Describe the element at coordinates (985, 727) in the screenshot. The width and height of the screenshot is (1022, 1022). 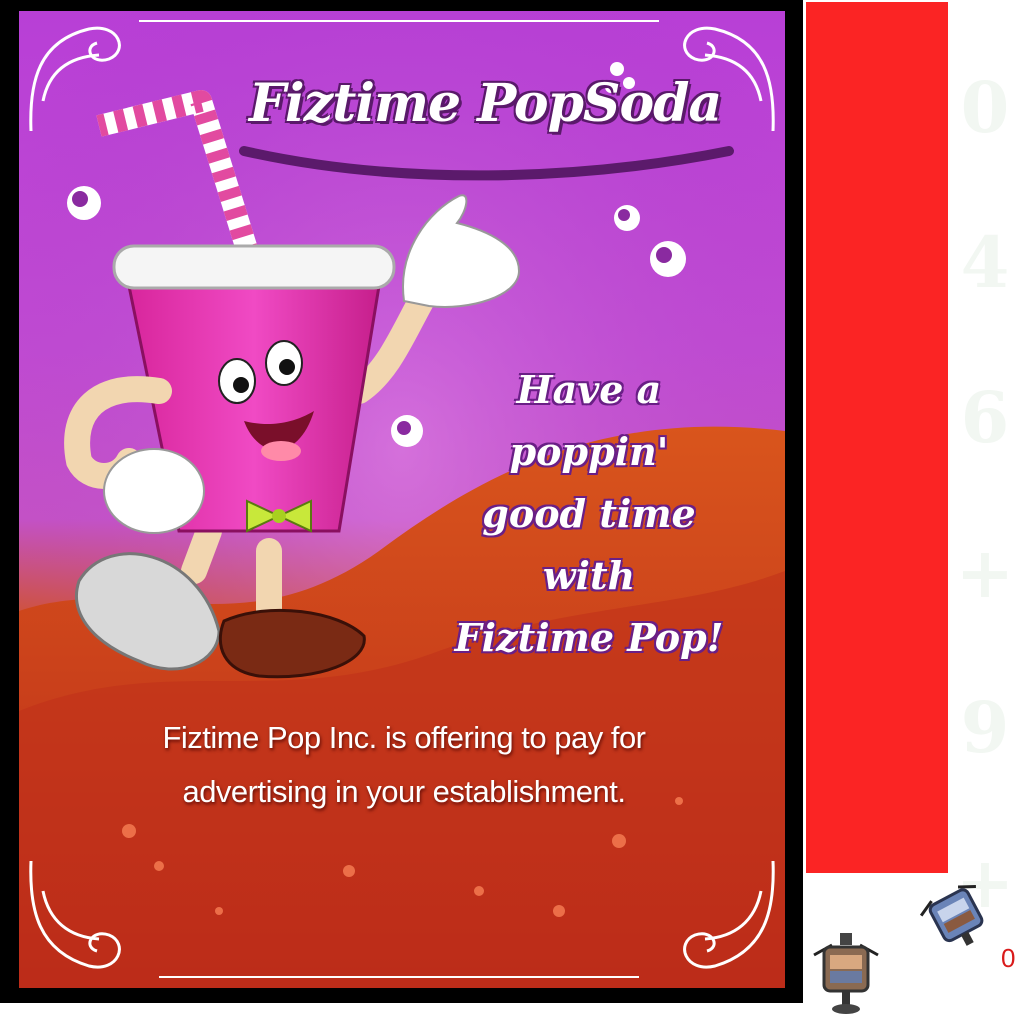
I see `ghost-glyph: 9` at that location.